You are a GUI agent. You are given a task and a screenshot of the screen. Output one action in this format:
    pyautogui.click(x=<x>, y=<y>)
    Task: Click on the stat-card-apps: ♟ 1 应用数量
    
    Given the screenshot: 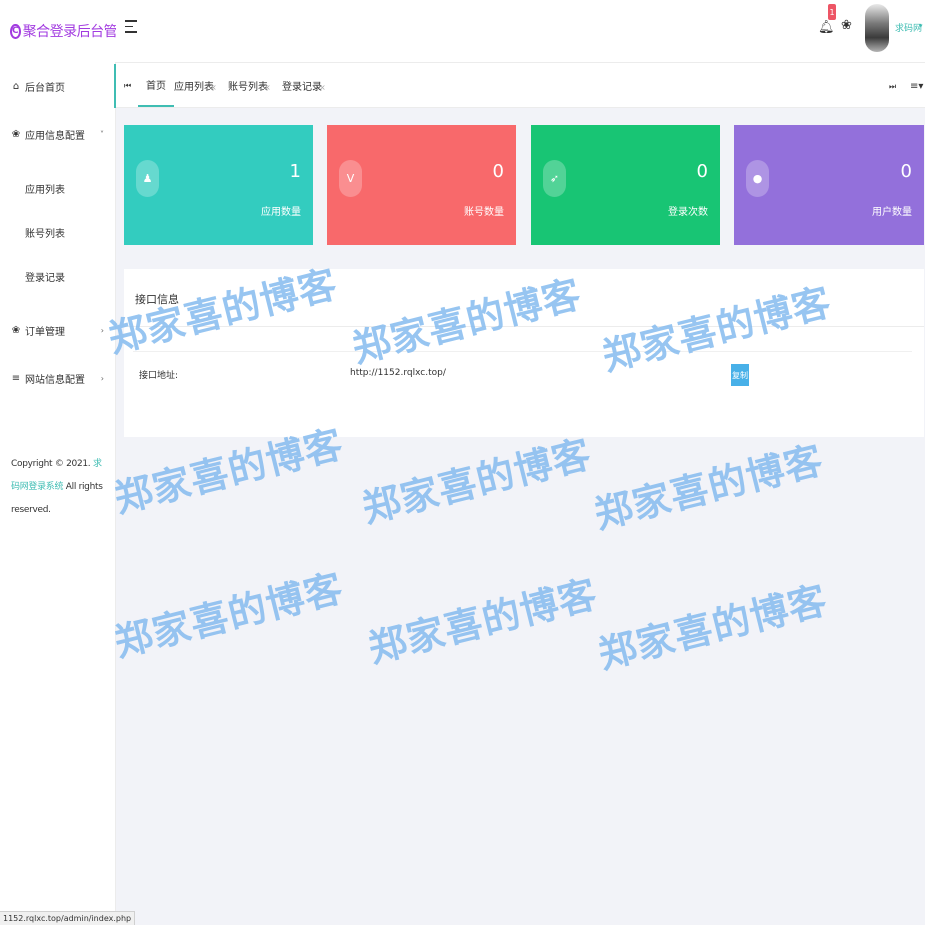 What is the action you would take?
    pyautogui.click(x=218, y=185)
    